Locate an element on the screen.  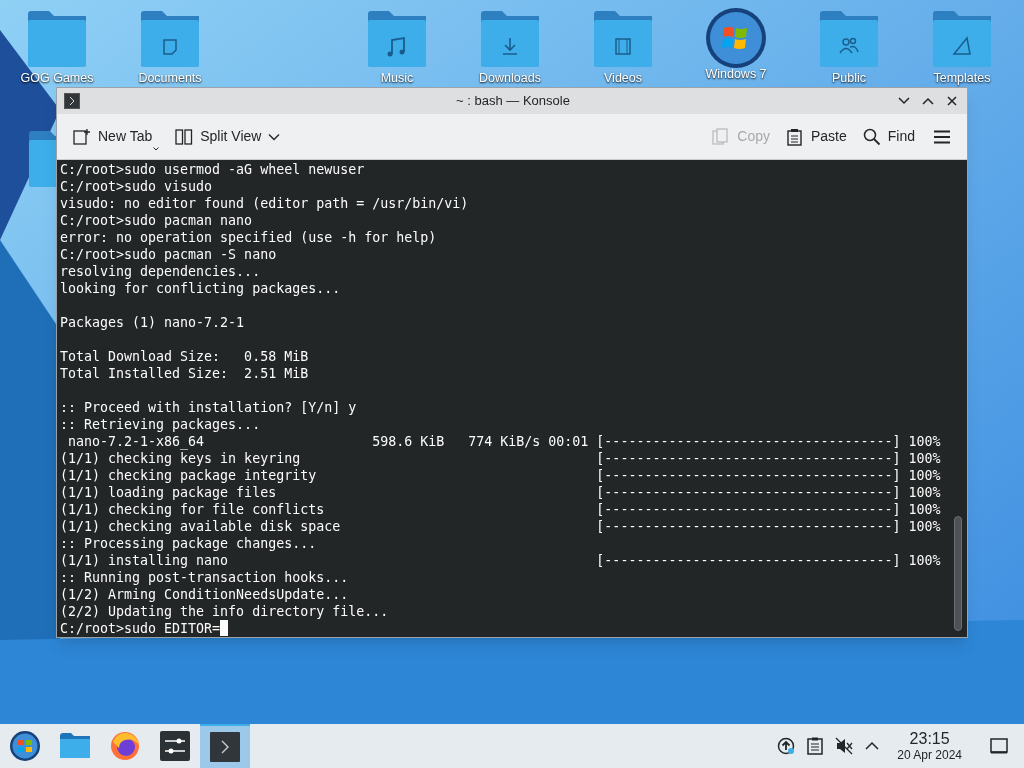
terminal-line: Total Download Size: 0.58 MiB is located at coordinates (184, 356).